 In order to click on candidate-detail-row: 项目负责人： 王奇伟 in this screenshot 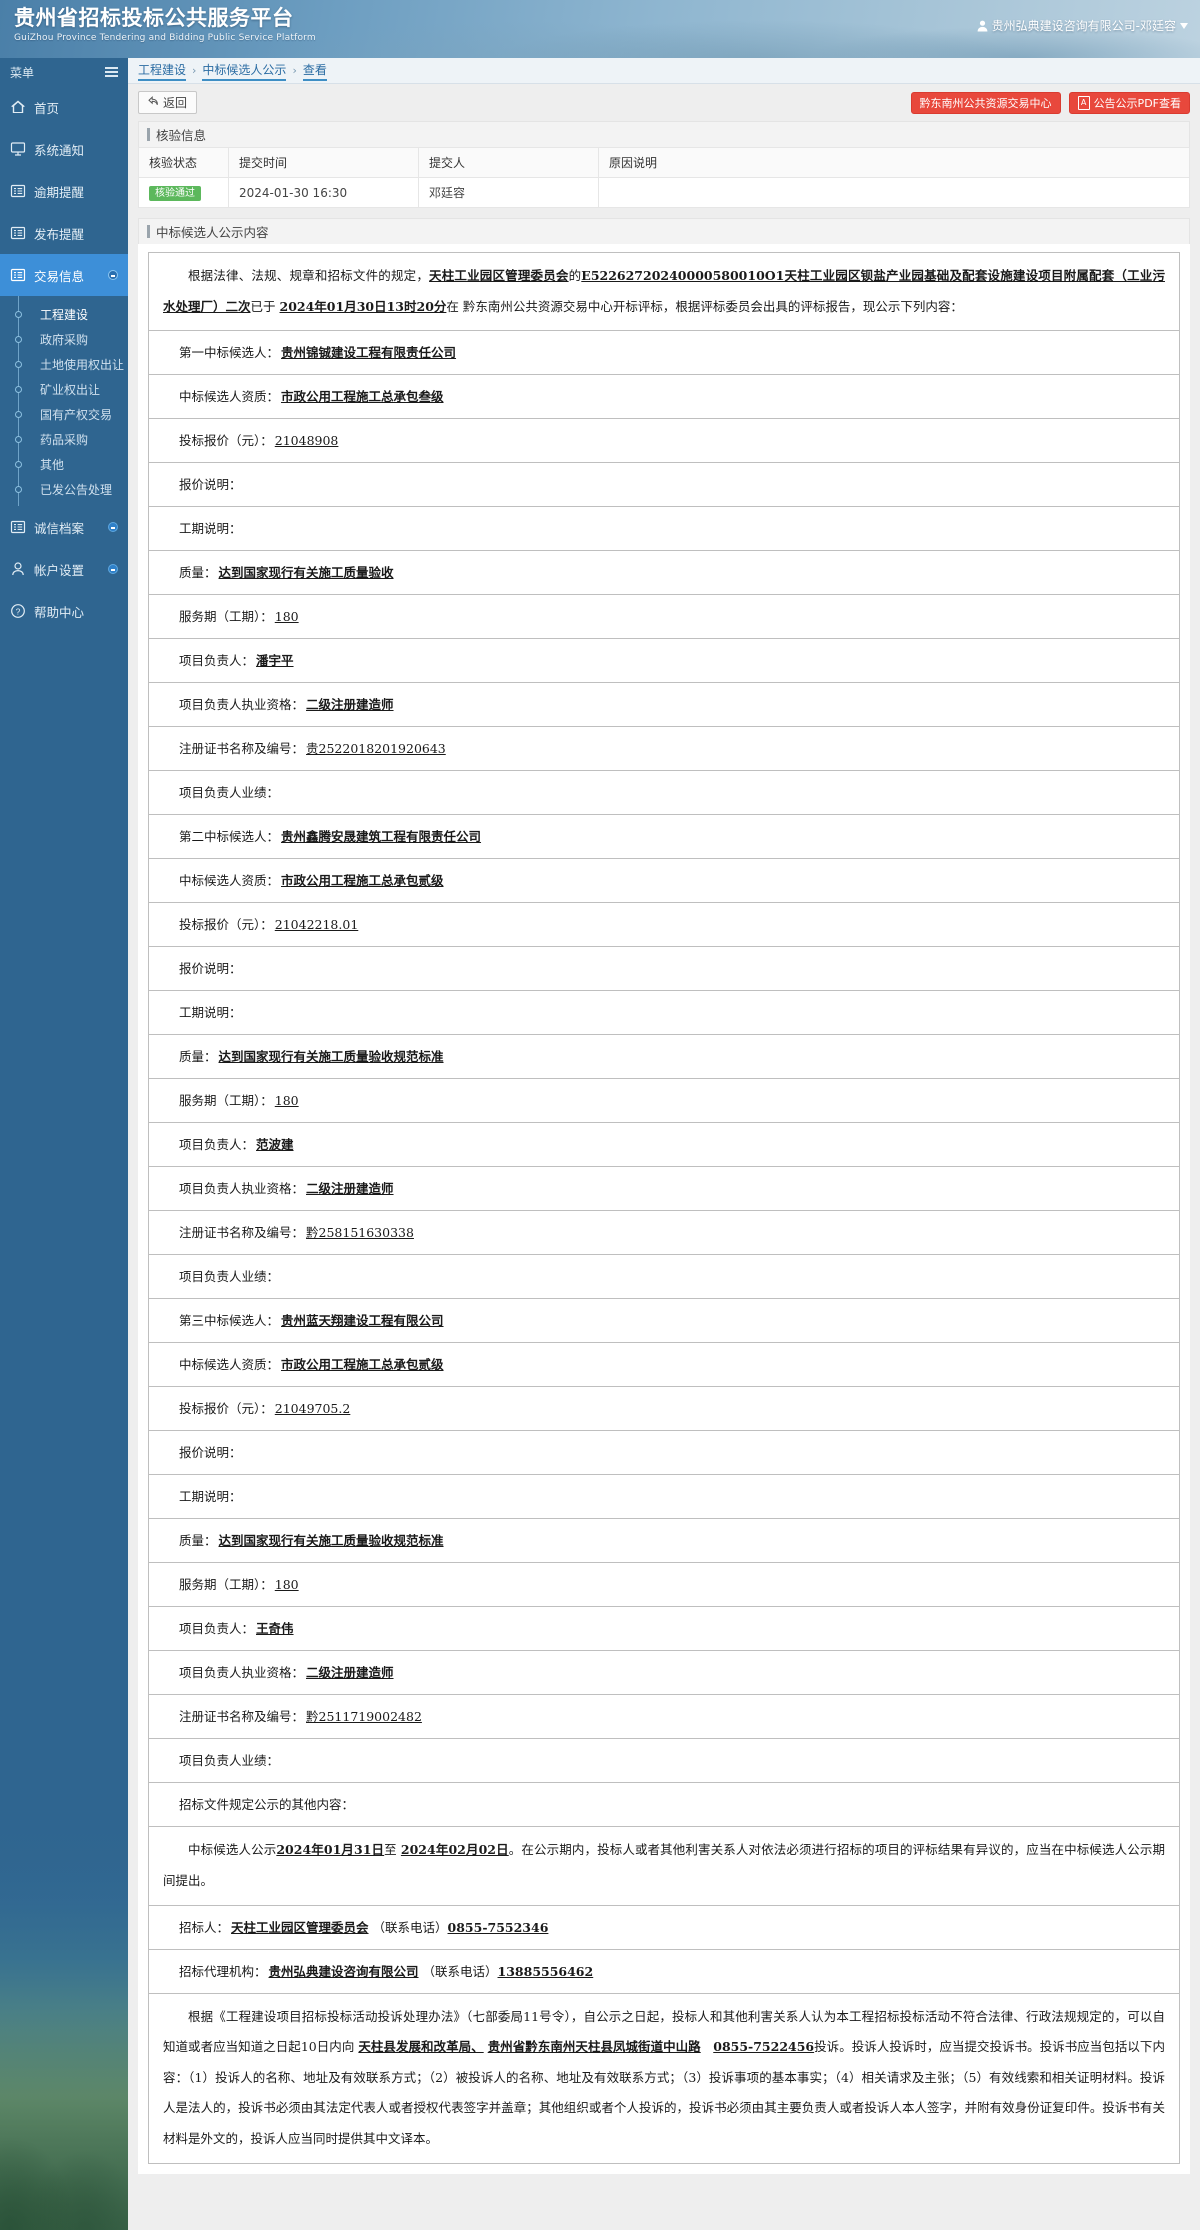, I will do `click(664, 1629)`.